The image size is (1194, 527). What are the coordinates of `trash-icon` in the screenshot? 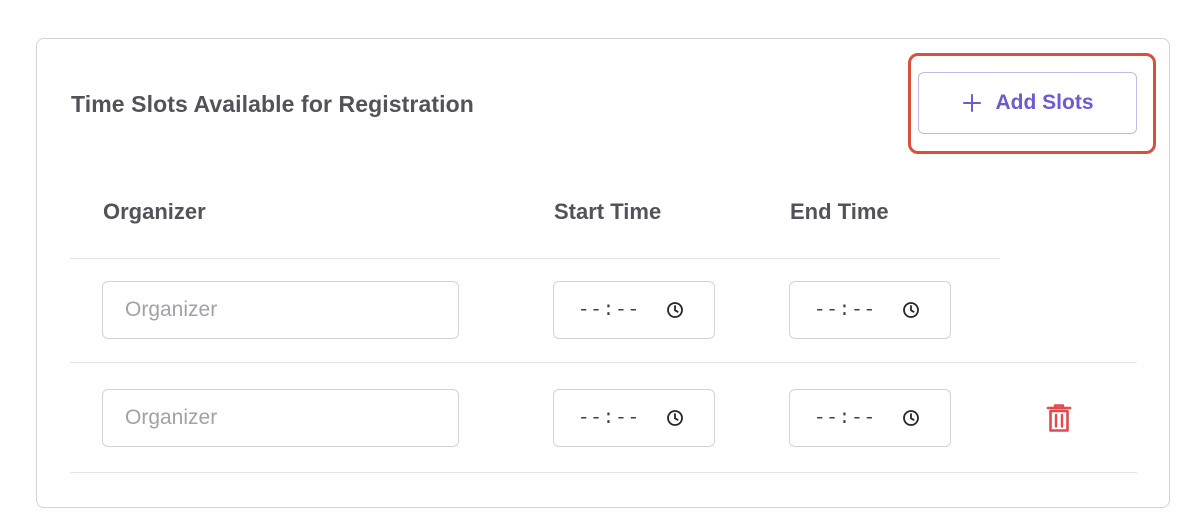 It's located at (1059, 418).